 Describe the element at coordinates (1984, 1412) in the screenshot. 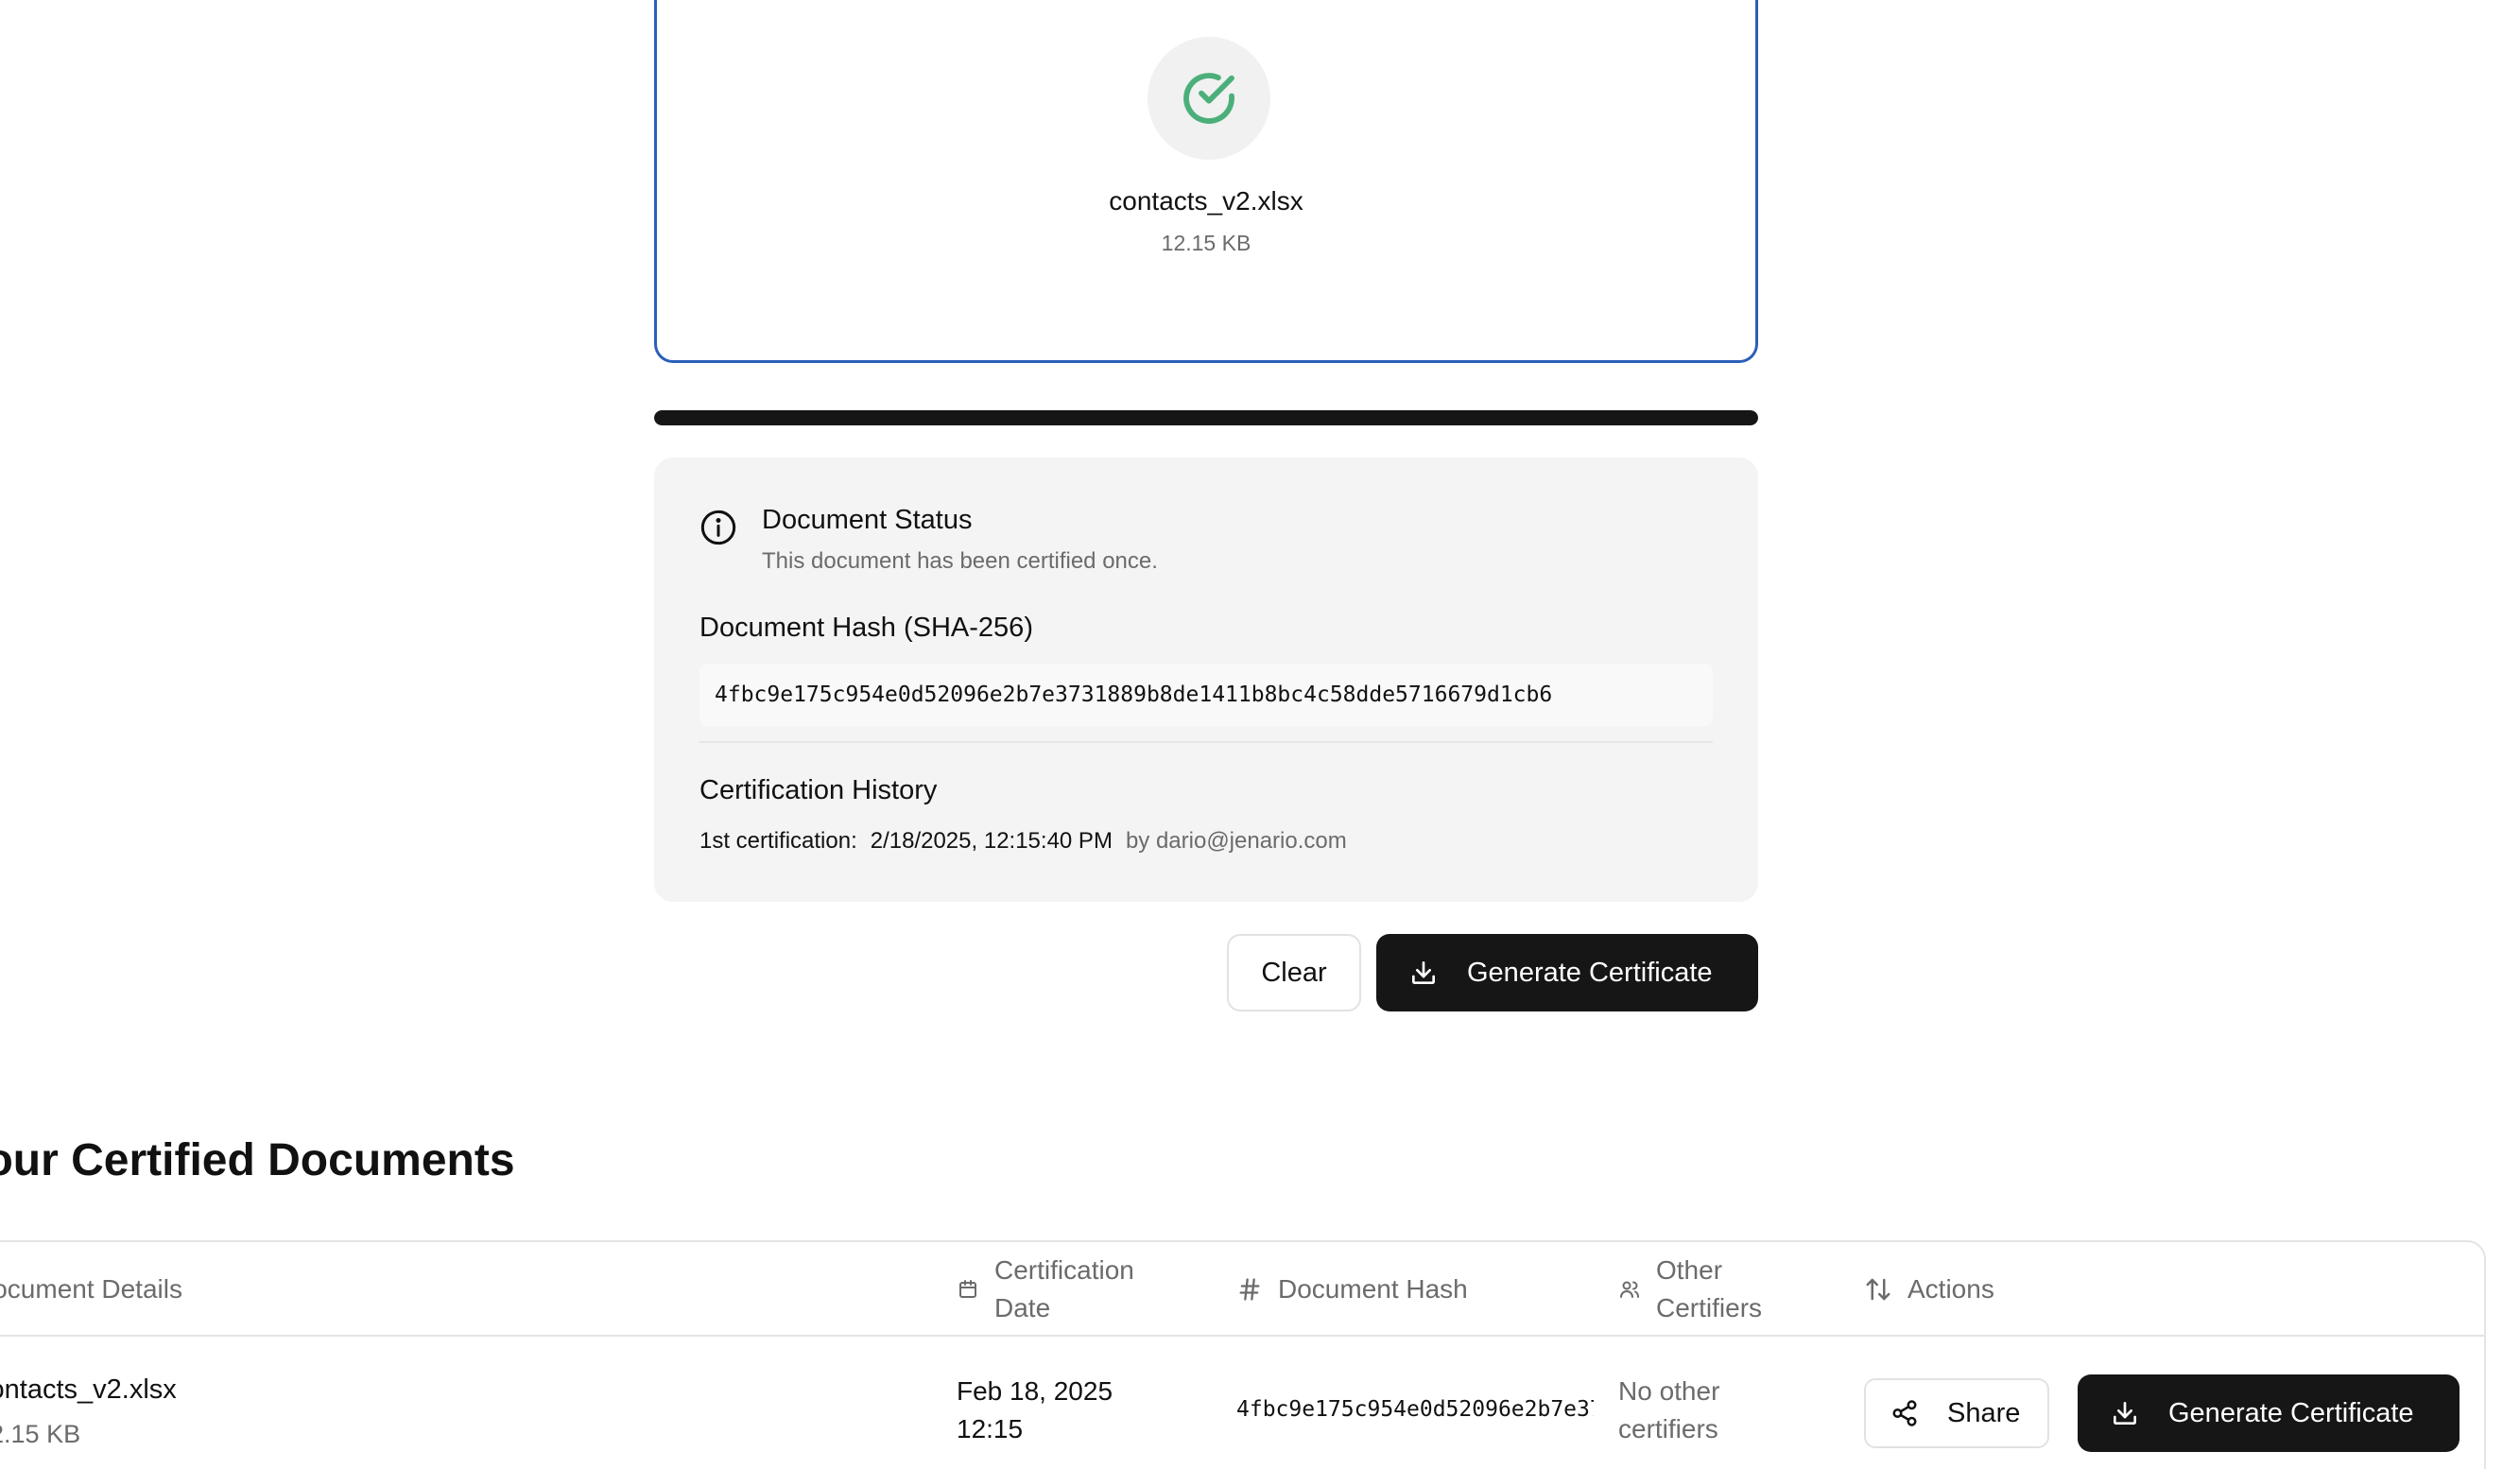

I see `share-button-label: Share` at that location.